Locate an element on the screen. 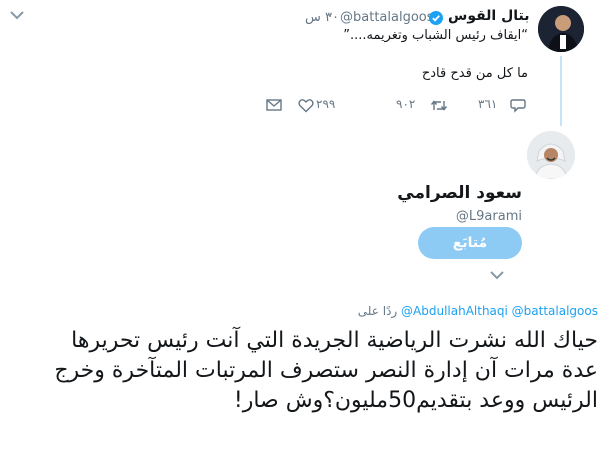 This screenshot has width=614, height=464. tweet-actions: ٣٦١ ٩٠٢ ٢٩٩ is located at coordinates (397, 106).